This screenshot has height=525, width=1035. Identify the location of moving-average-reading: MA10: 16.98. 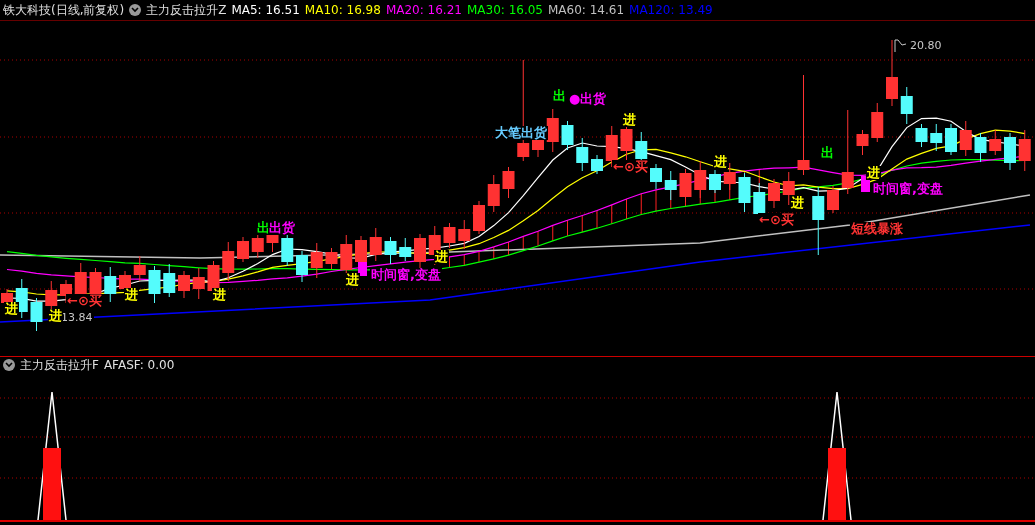
(342, 10).